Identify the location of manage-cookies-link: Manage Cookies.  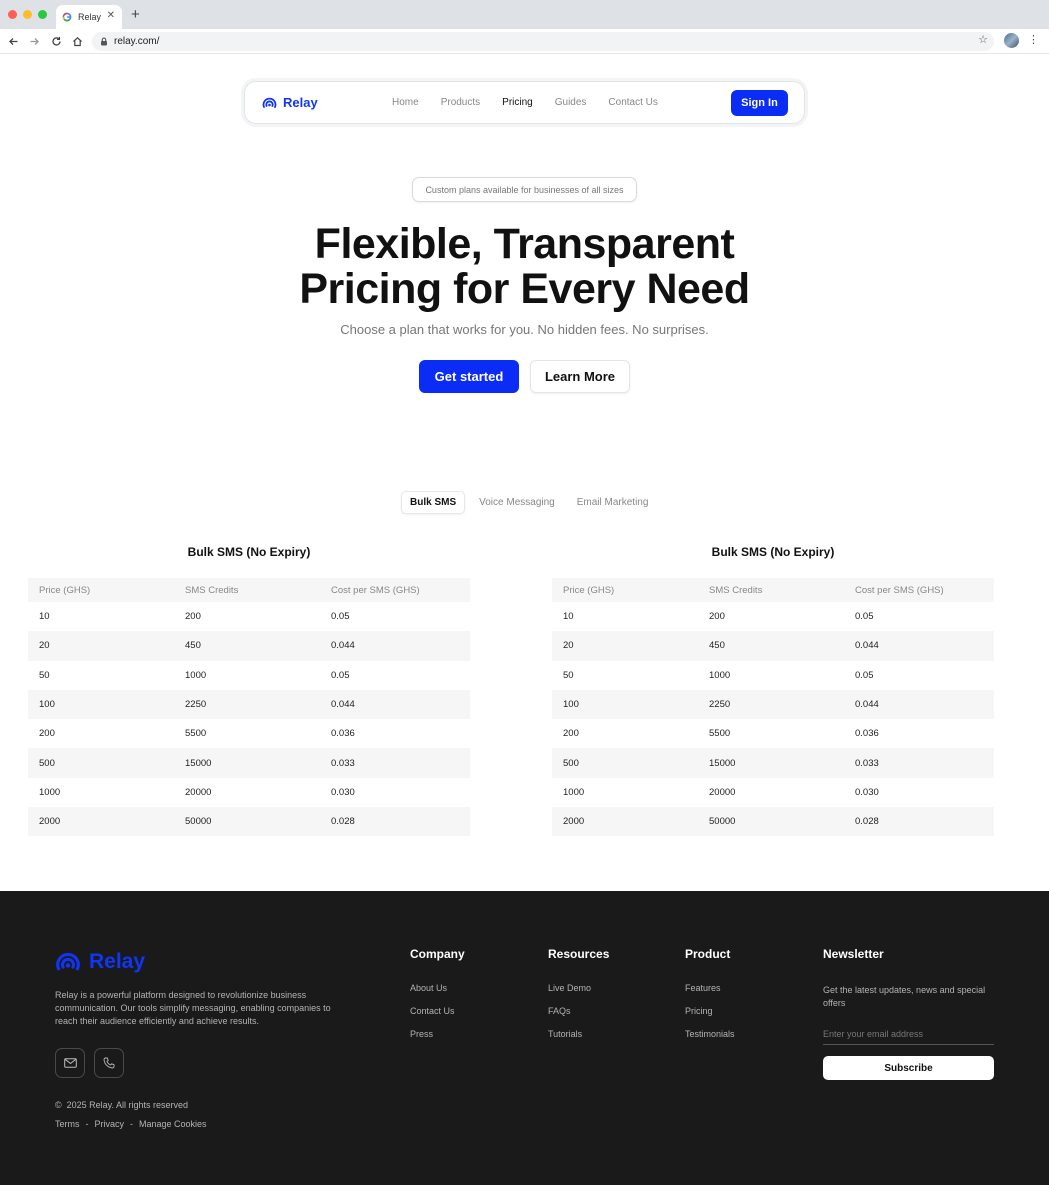
(173, 1124).